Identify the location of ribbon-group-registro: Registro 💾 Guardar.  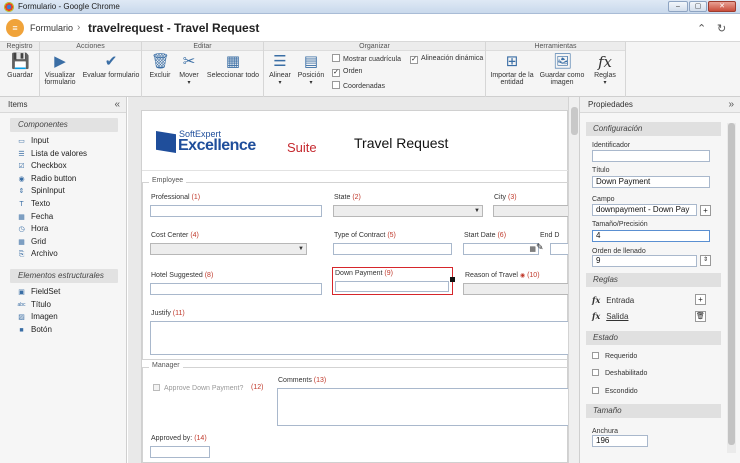
(20, 69).